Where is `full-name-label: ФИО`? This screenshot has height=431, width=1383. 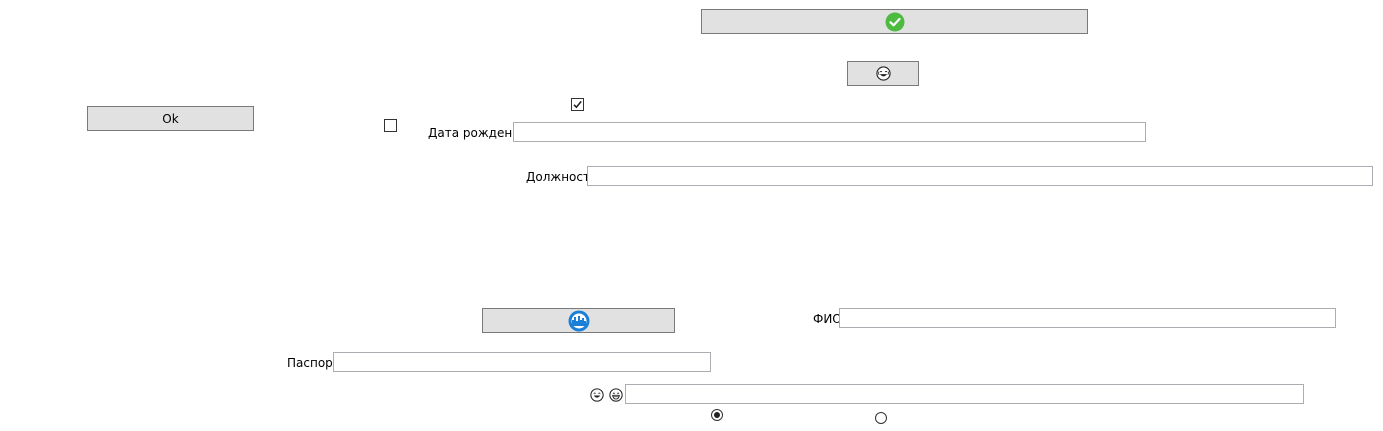 full-name-label: ФИО is located at coordinates (827, 319).